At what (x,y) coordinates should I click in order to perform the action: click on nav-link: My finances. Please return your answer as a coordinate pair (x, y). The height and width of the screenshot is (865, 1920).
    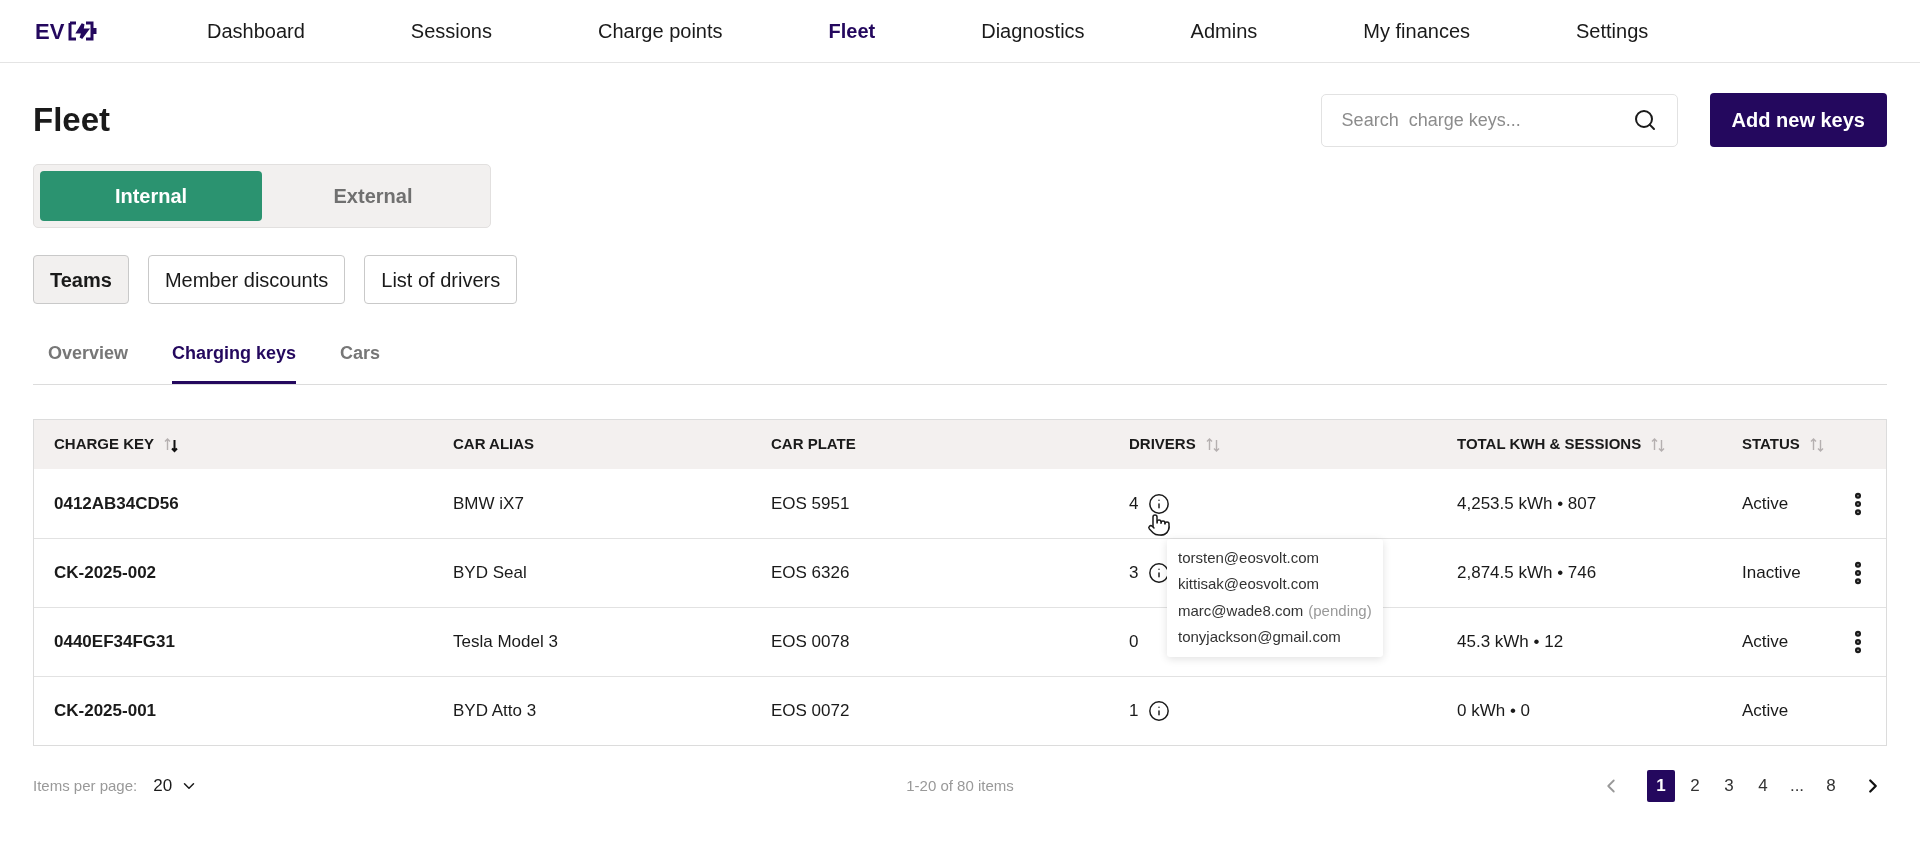
    Looking at the image, I should click on (1417, 31).